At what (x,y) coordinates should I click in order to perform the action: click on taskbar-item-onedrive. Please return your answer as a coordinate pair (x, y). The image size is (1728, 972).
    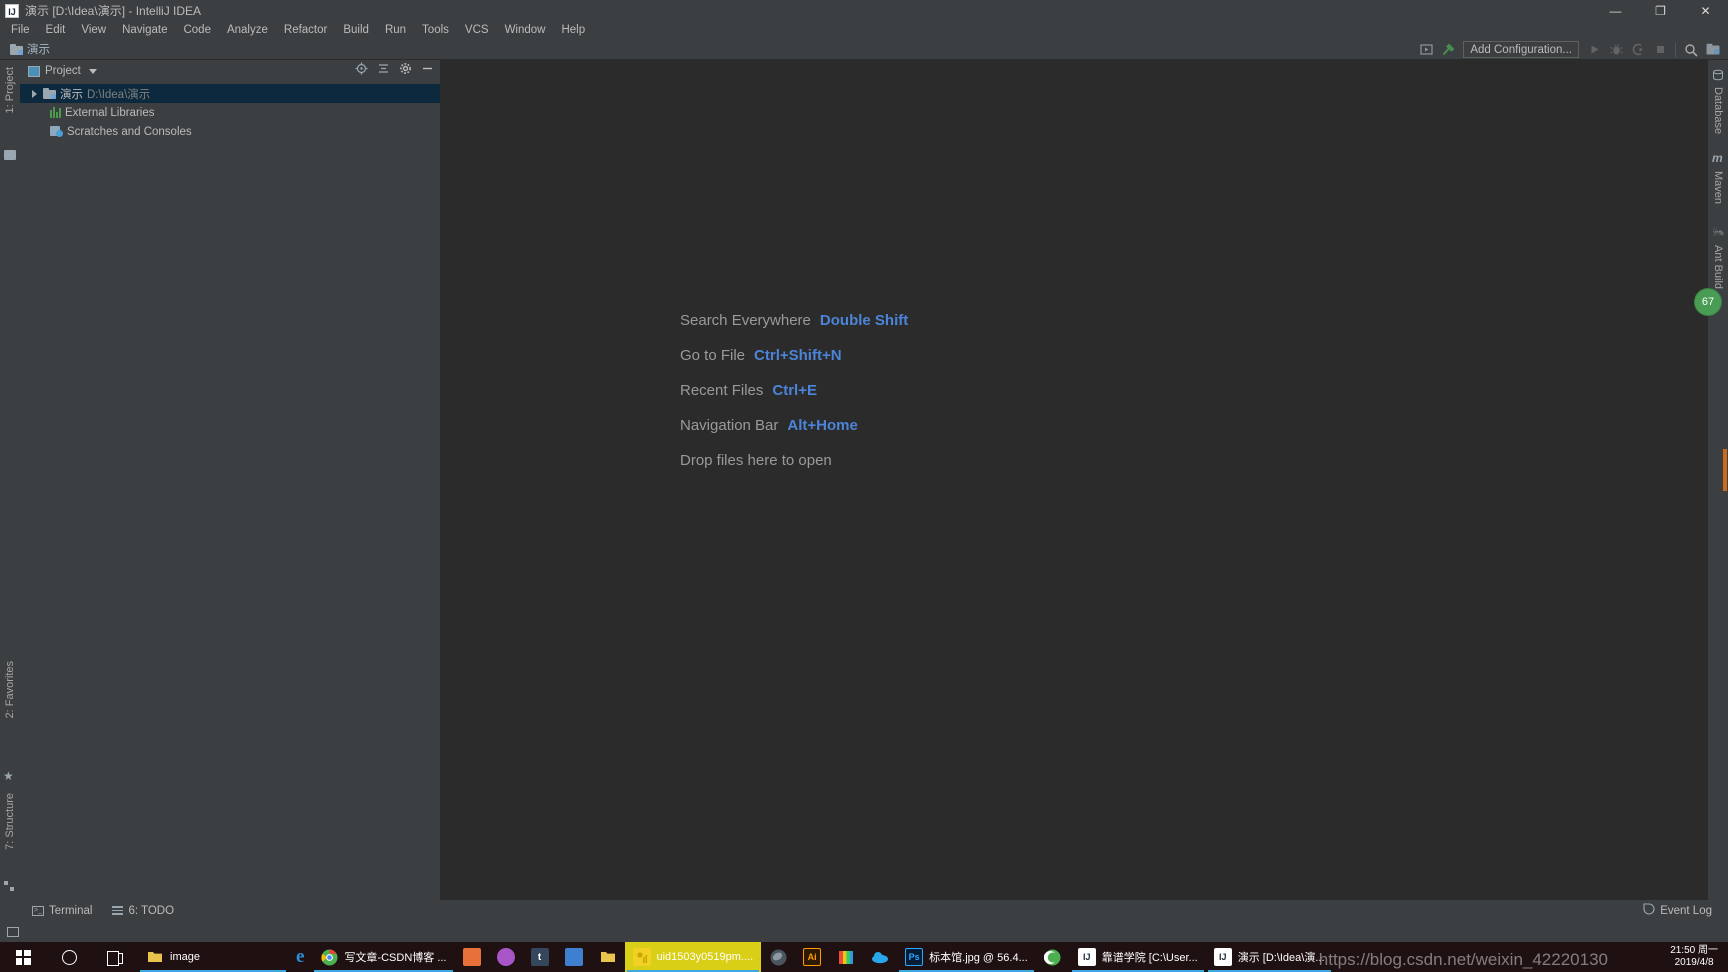
    Looking at the image, I should click on (880, 957).